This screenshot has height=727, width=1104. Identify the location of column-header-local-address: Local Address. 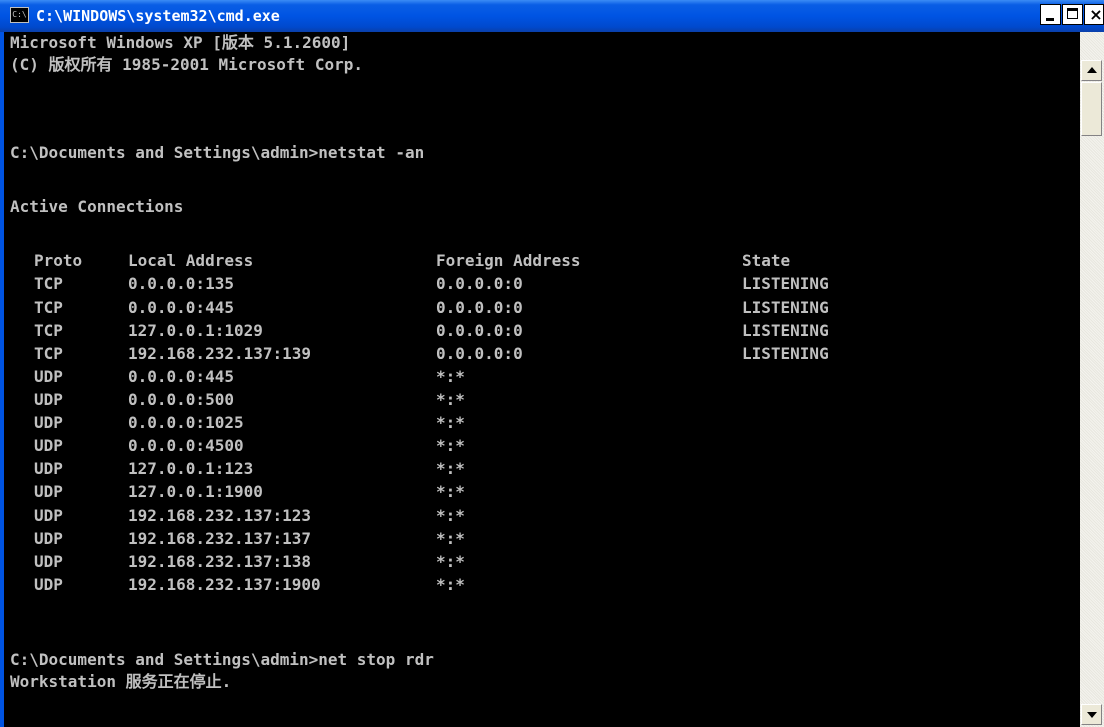
(191, 260).